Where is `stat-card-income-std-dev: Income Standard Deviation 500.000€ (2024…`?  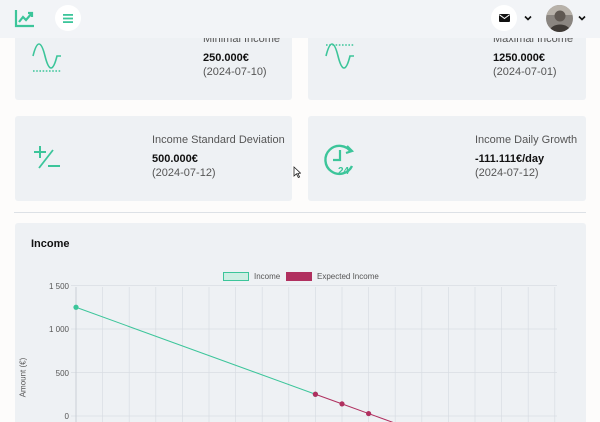
stat-card-income-std-dev: Income Standard Deviation 500.000€ (2024… is located at coordinates (153, 158).